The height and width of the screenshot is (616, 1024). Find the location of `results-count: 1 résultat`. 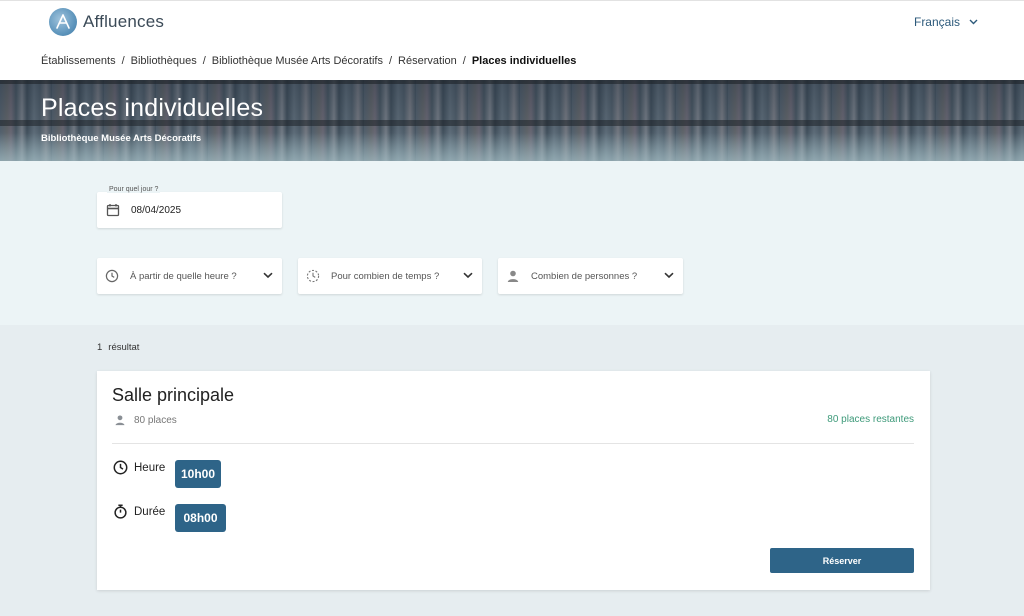

results-count: 1 résultat is located at coordinates (121, 347).